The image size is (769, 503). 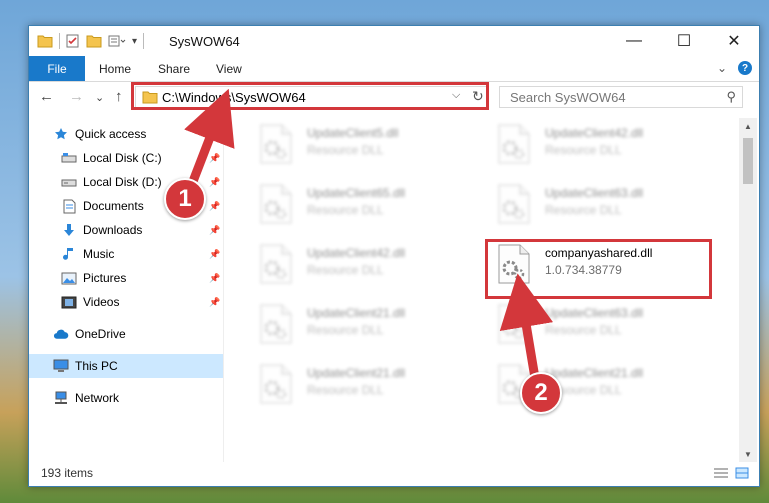 I want to click on nav-item-label: Videos, so click(x=101, y=302).